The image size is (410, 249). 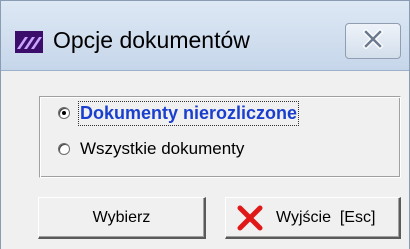 What do you see at coordinates (326, 217) in the screenshot?
I see `exit-button-label: Wyjście [Esc]` at bounding box center [326, 217].